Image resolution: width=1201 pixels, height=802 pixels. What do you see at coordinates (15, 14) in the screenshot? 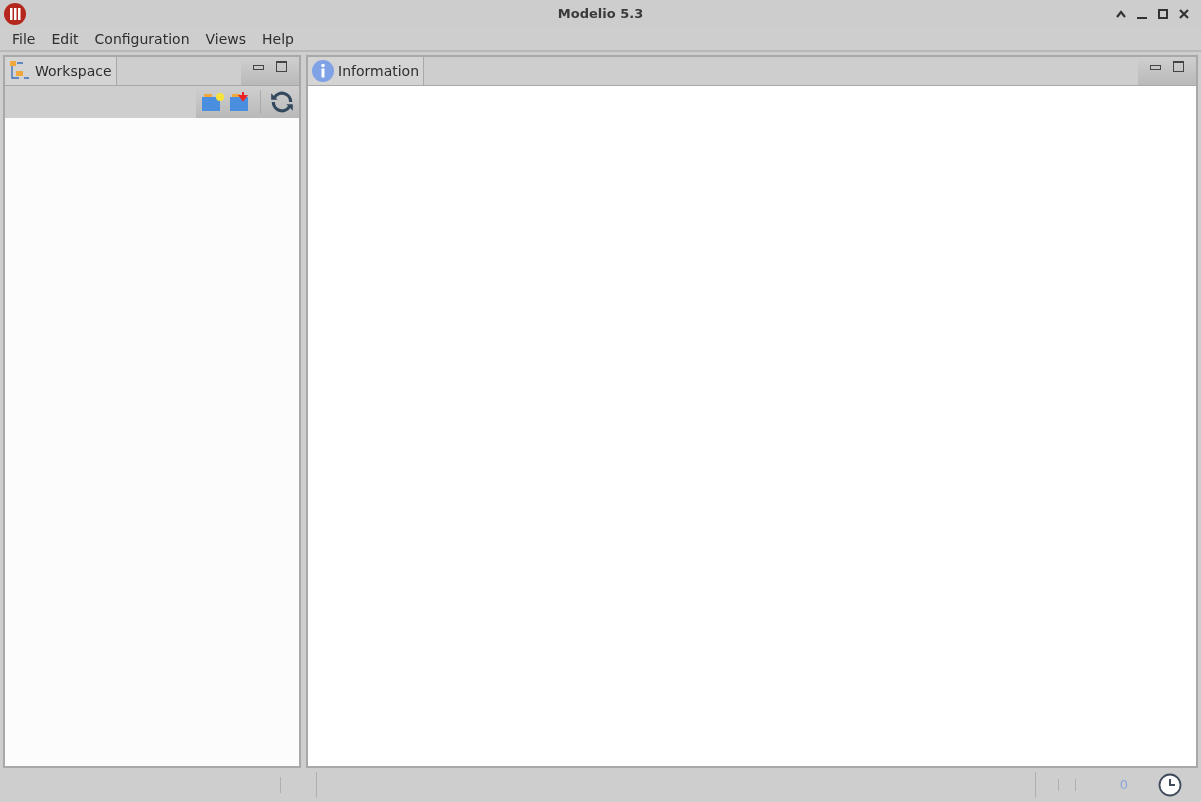
I see `app-logo-icon` at bounding box center [15, 14].